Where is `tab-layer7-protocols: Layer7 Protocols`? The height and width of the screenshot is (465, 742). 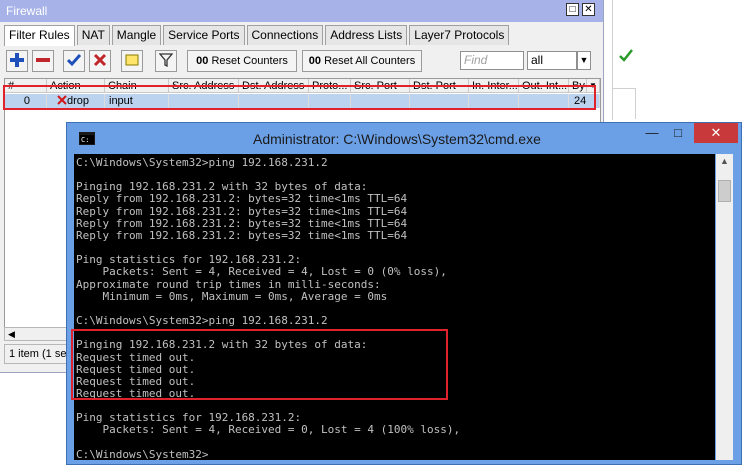
tab-layer7-protocols: Layer7 Protocols is located at coordinates (459, 35).